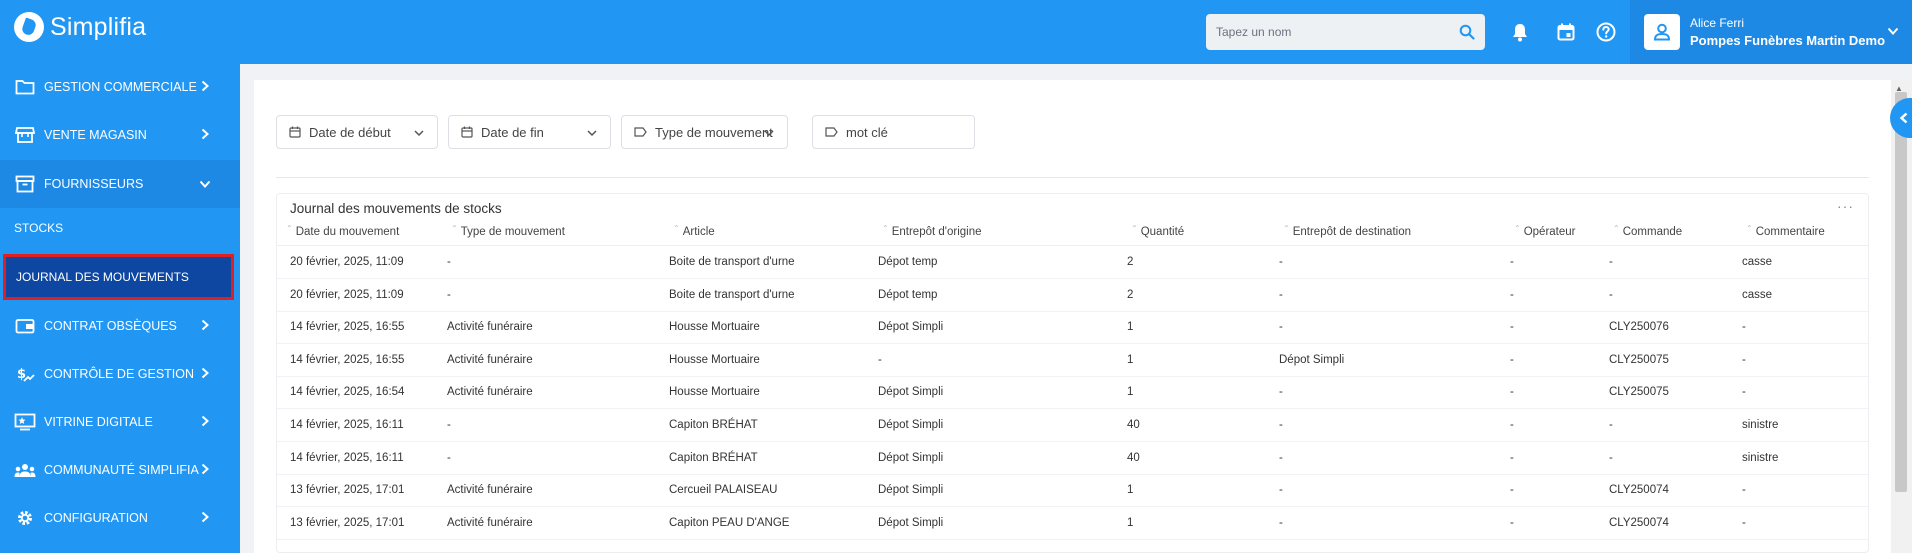 Image resolution: width=1912 pixels, height=553 pixels. What do you see at coordinates (508, 232) in the screenshot?
I see `column-header: Type de mouvement` at bounding box center [508, 232].